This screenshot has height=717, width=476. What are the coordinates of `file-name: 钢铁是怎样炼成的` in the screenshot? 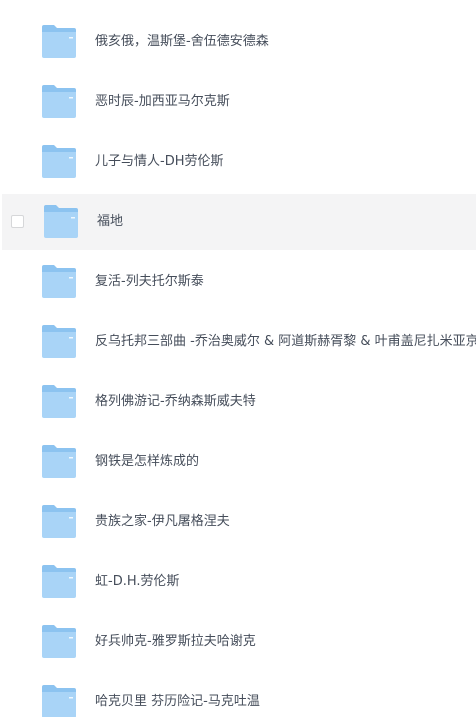 It's located at (147, 462).